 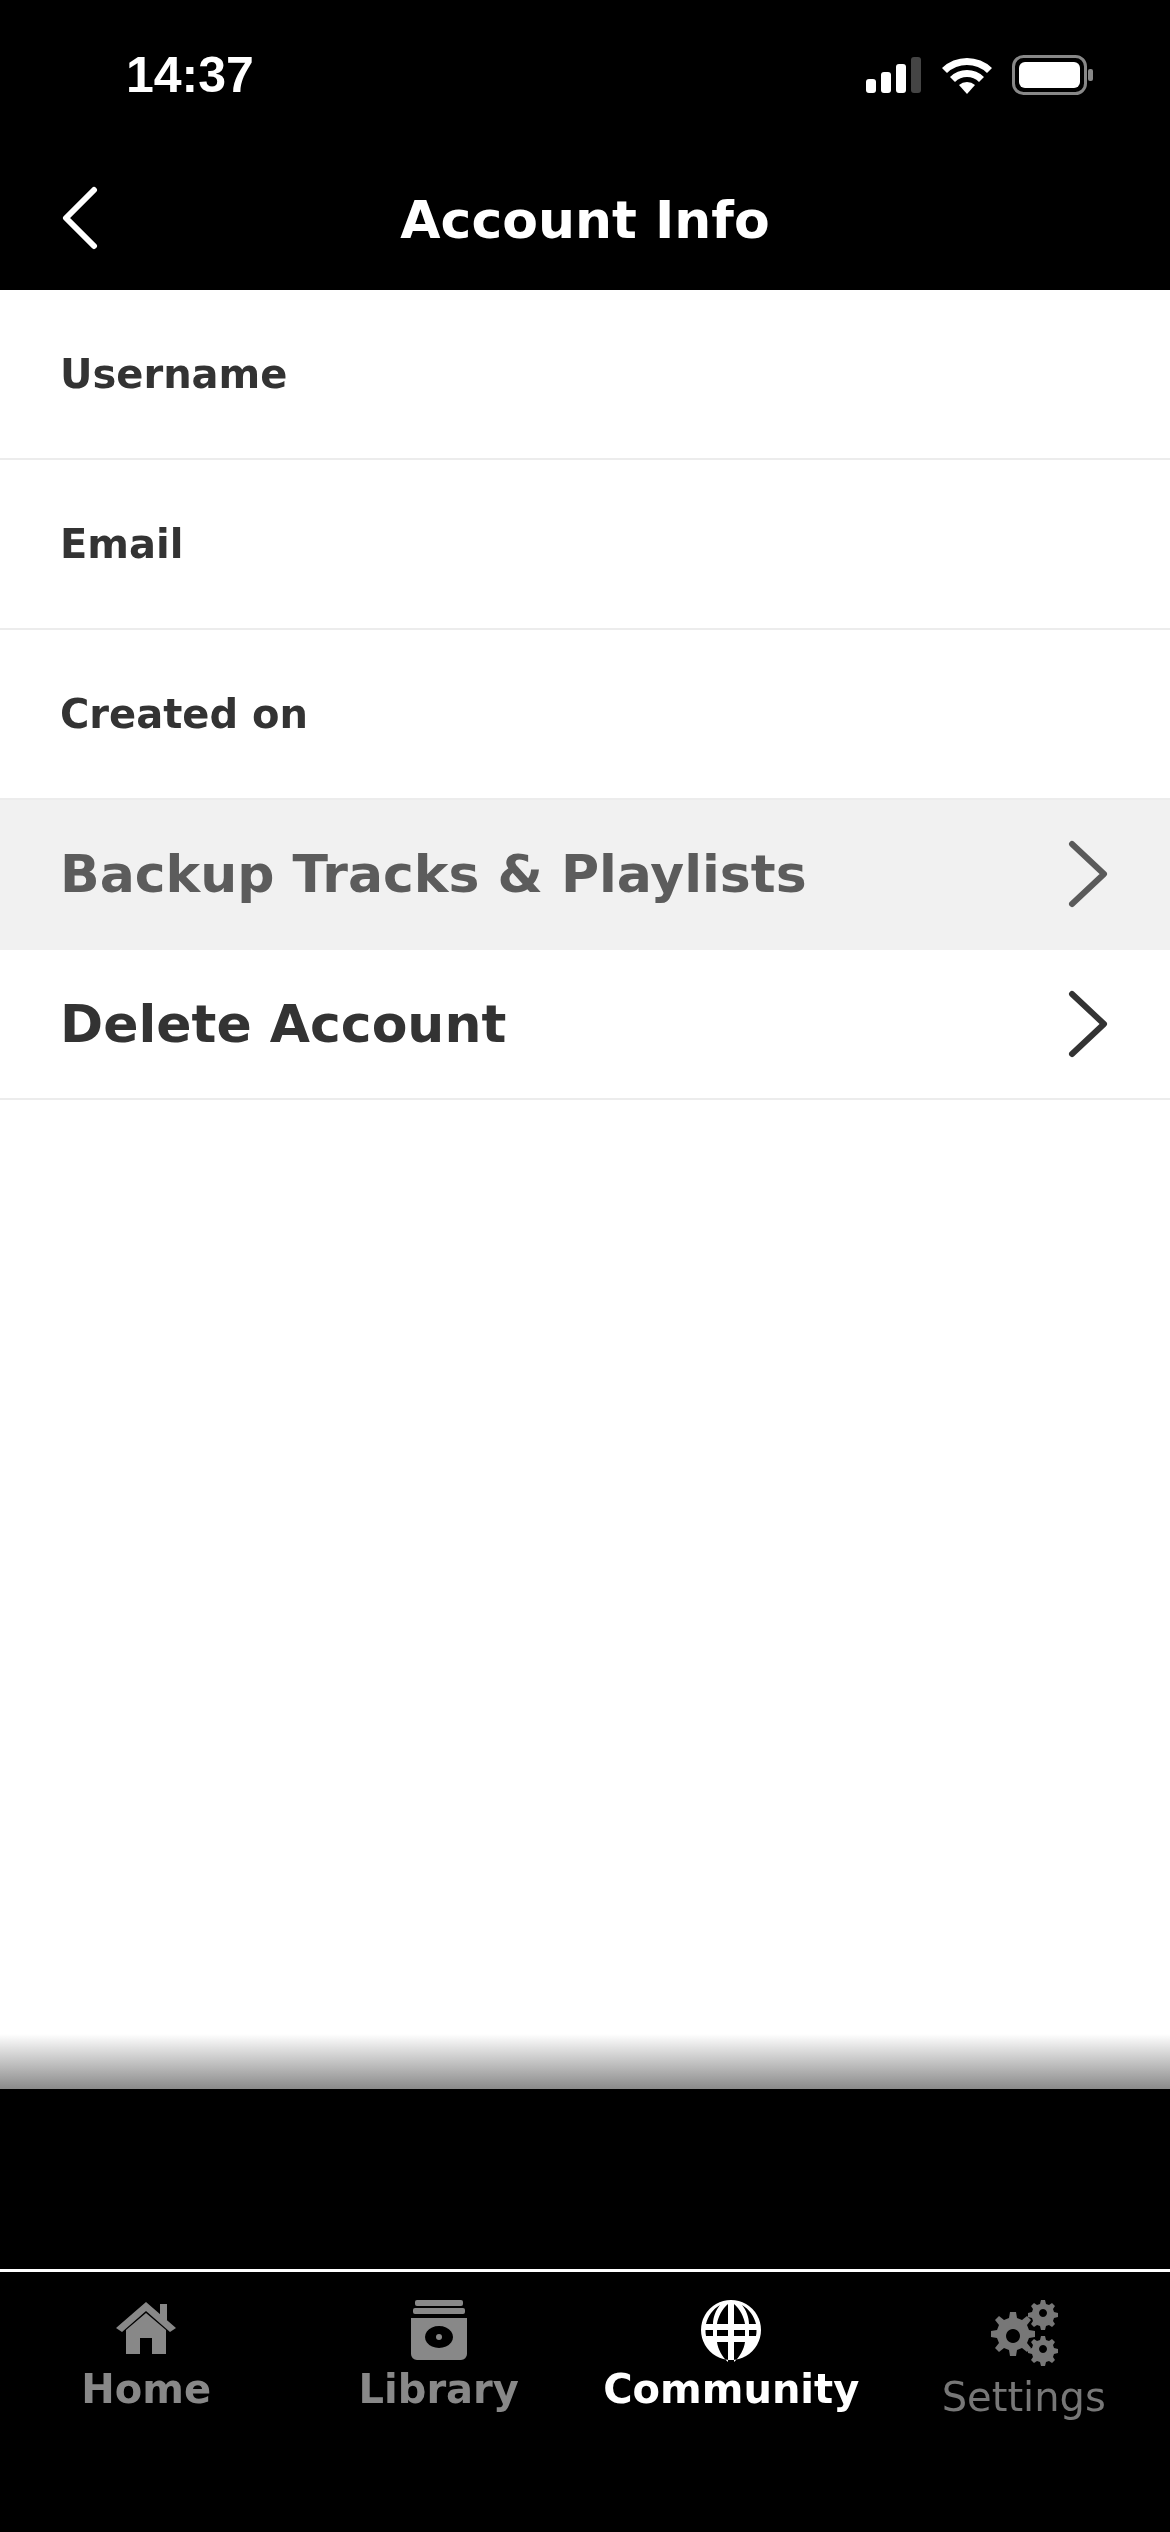 I want to click on battery-icon, so click(x=1053, y=75).